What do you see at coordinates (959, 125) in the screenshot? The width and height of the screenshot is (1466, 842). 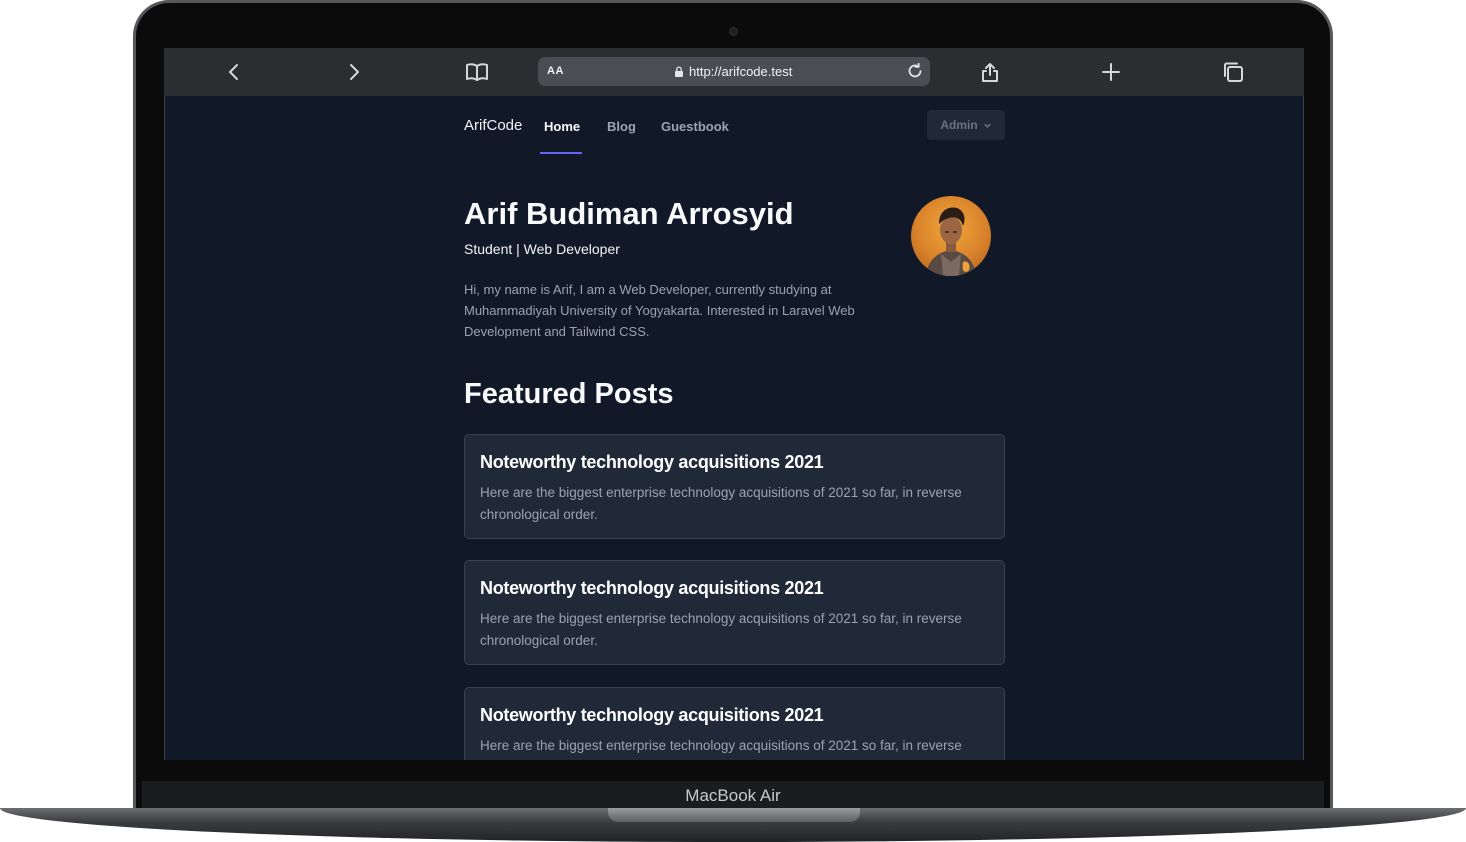 I see `admin-label: Admin` at bounding box center [959, 125].